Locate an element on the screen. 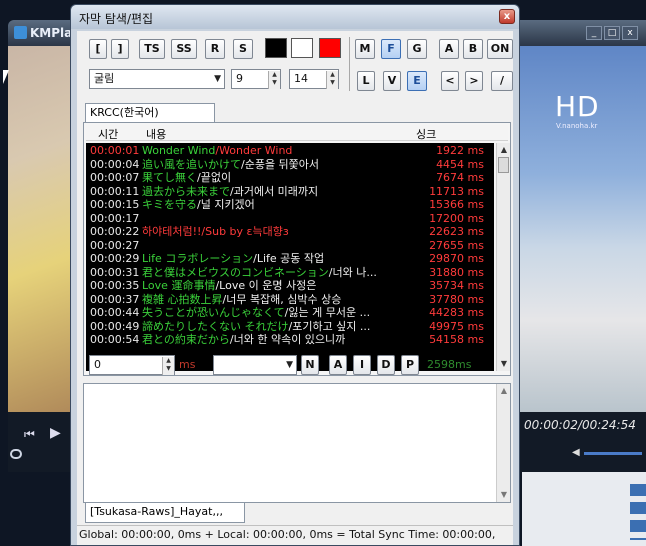  row-sync-ms: 4454 ms is located at coordinates (460, 164).